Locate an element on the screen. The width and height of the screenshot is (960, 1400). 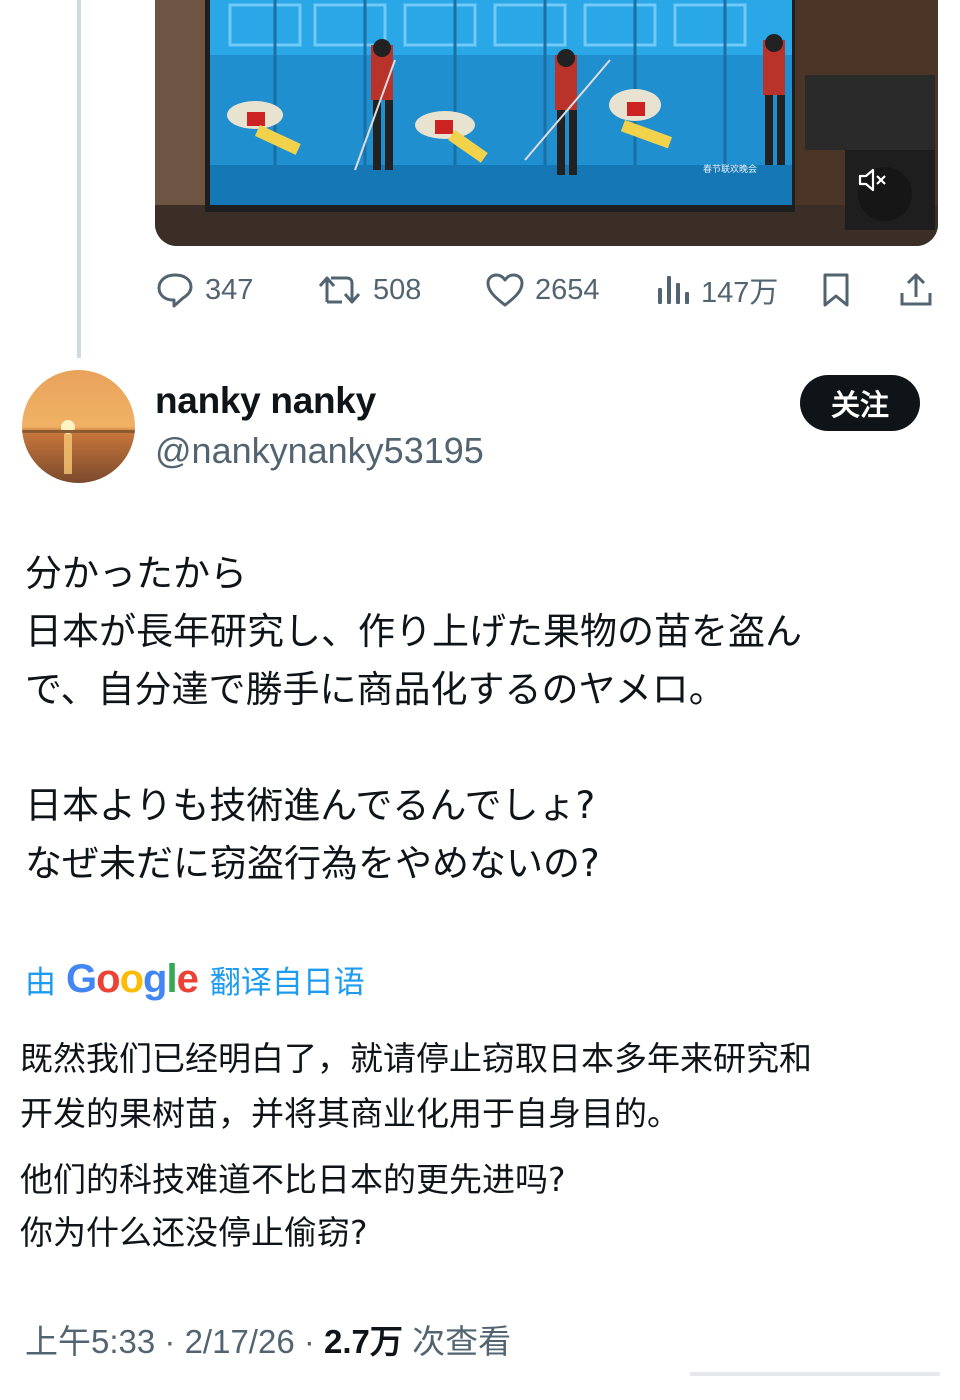
tweet-line: なぜ未だに窃盗行為をやめないの? is located at coordinates (312, 863).